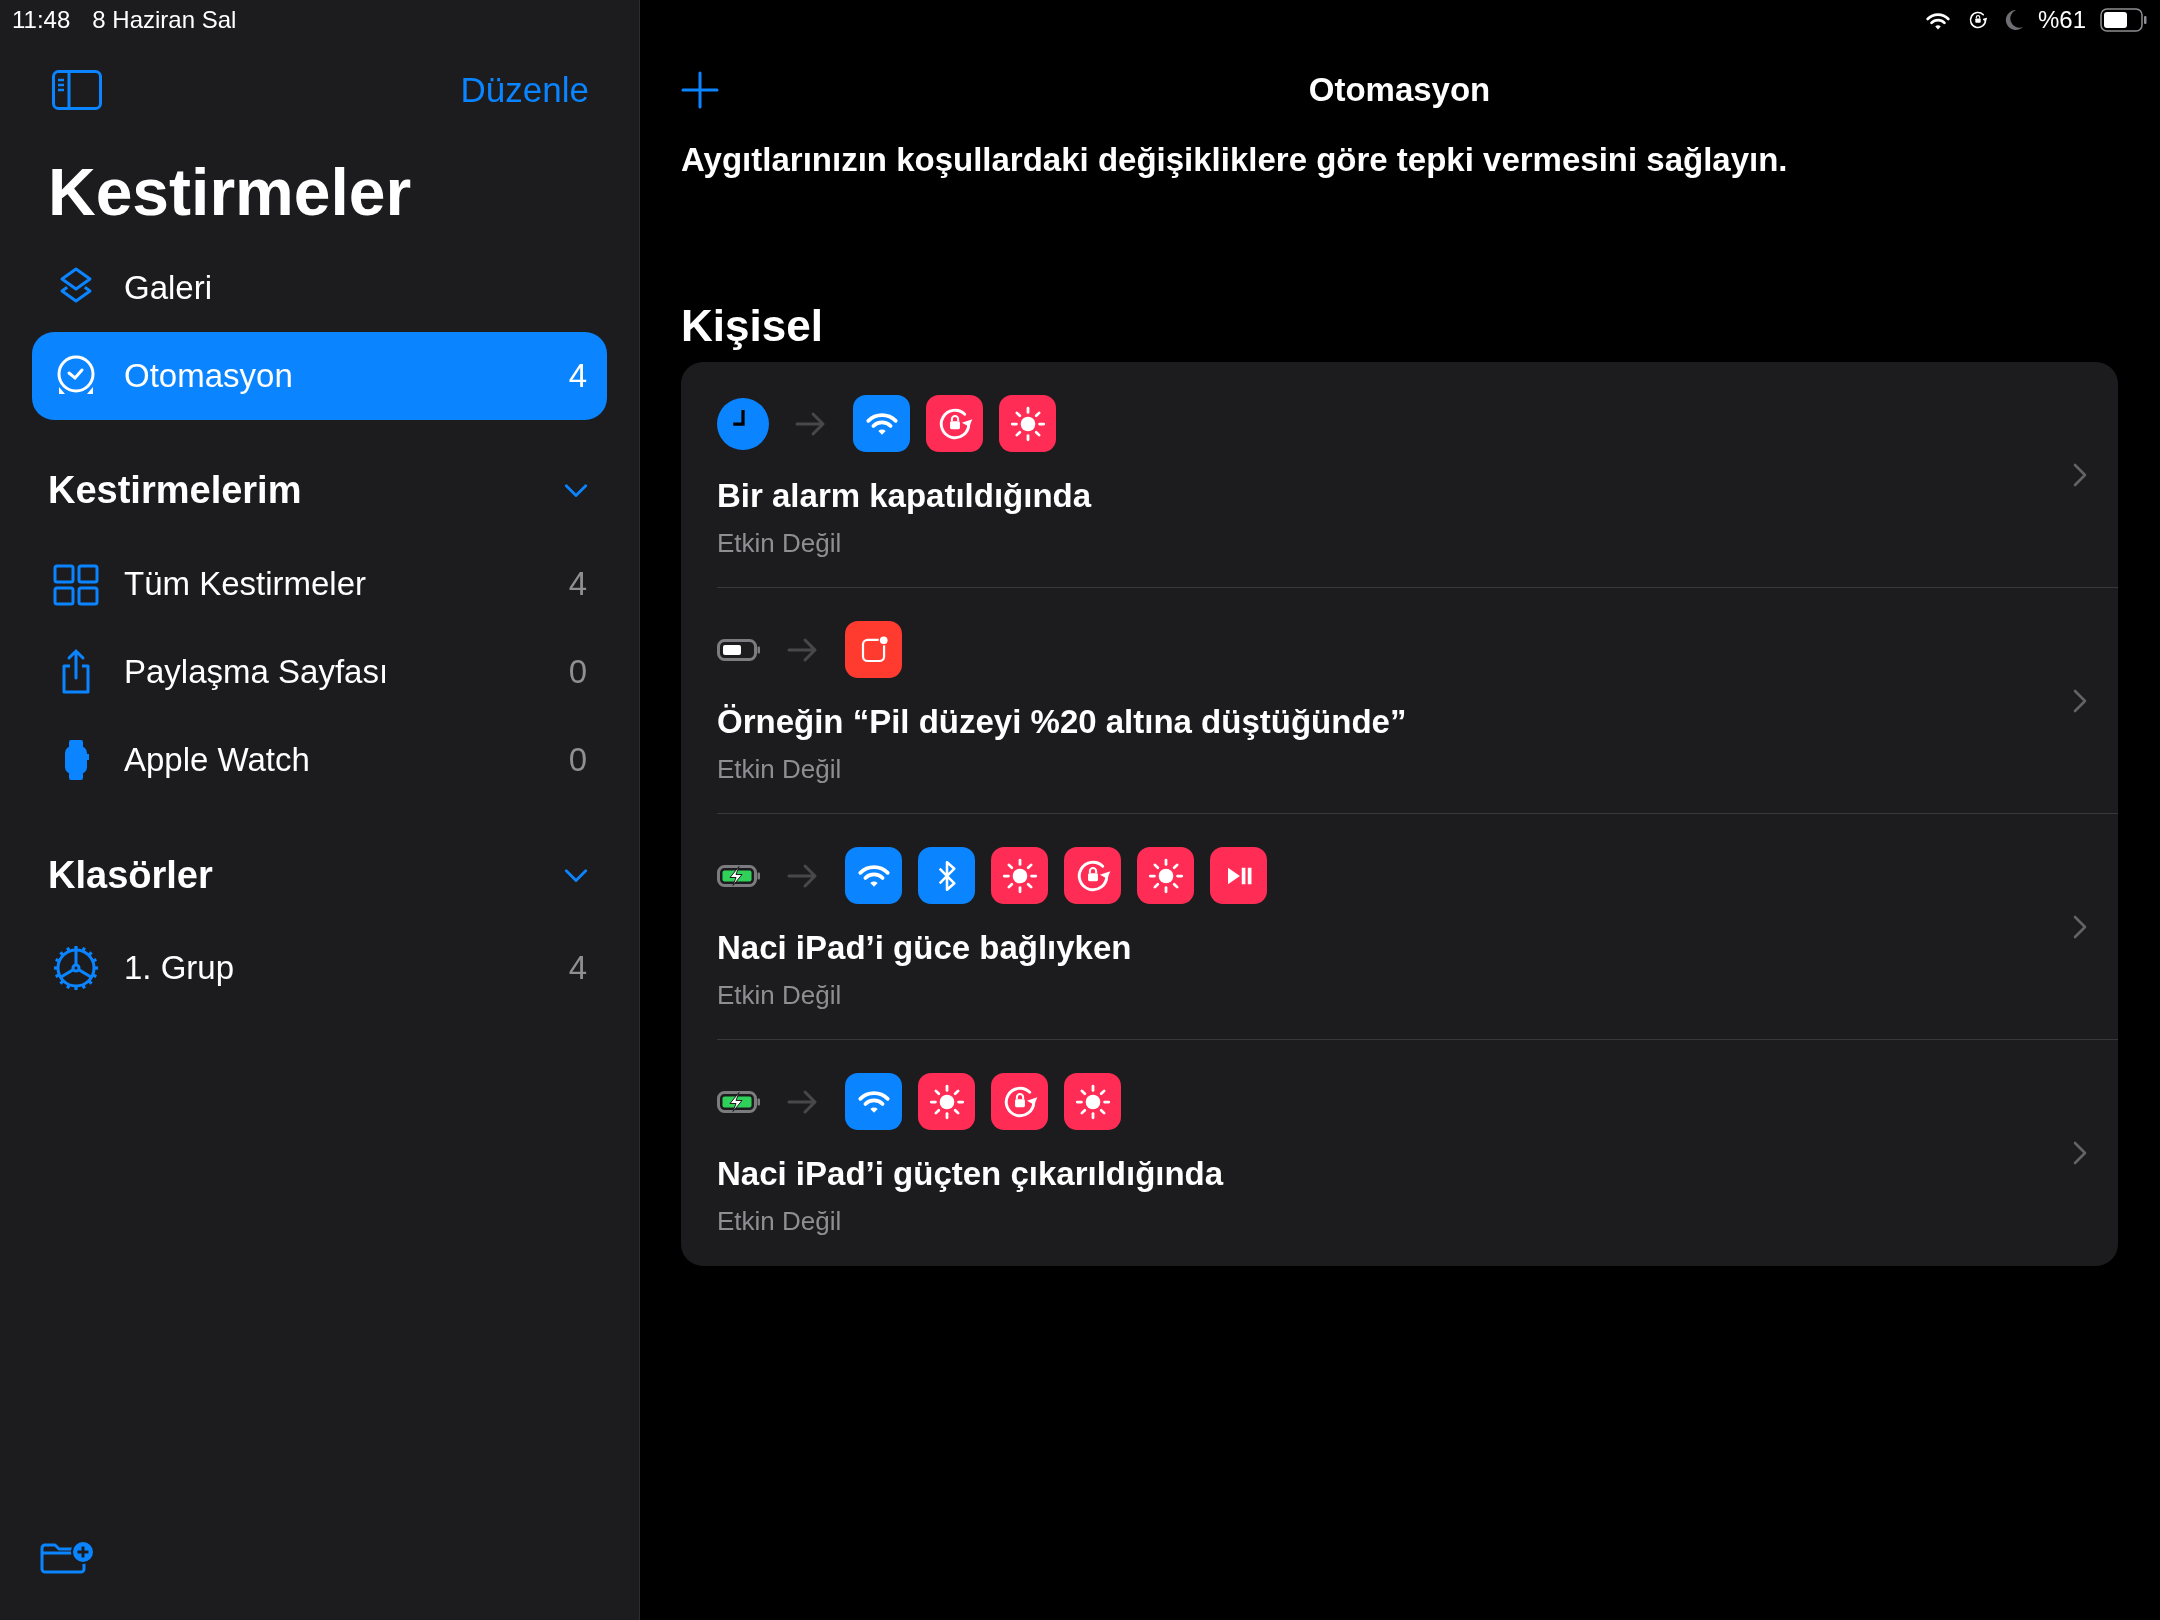  I want to click on edit-button: Düzenle, so click(524, 90).